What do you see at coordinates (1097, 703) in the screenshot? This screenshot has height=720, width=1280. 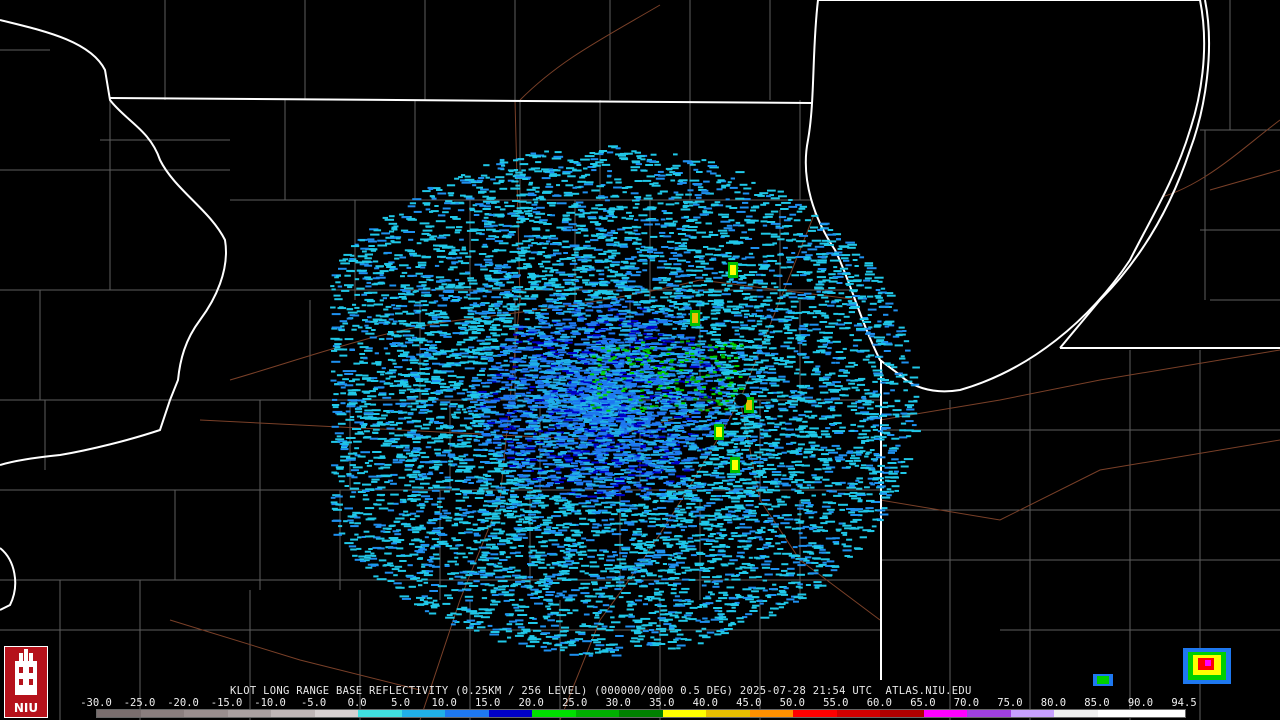 I see `colorbar-label: 85.0` at bounding box center [1097, 703].